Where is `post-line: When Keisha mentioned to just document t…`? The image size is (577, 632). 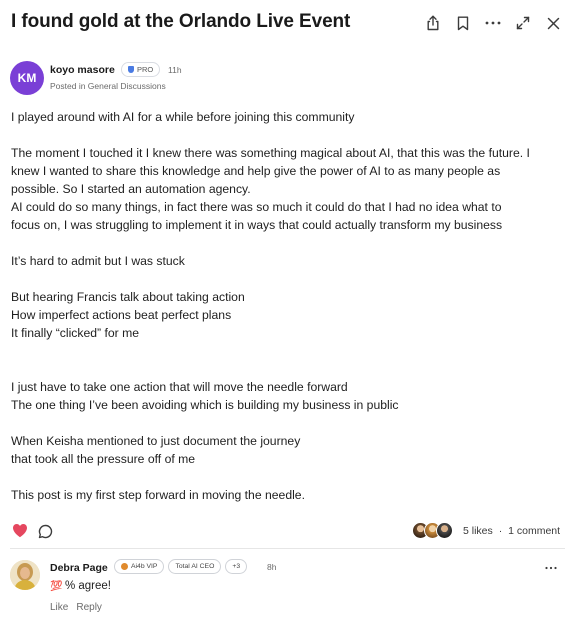
post-line: When Keisha mentioned to just document t… is located at coordinates (156, 441).